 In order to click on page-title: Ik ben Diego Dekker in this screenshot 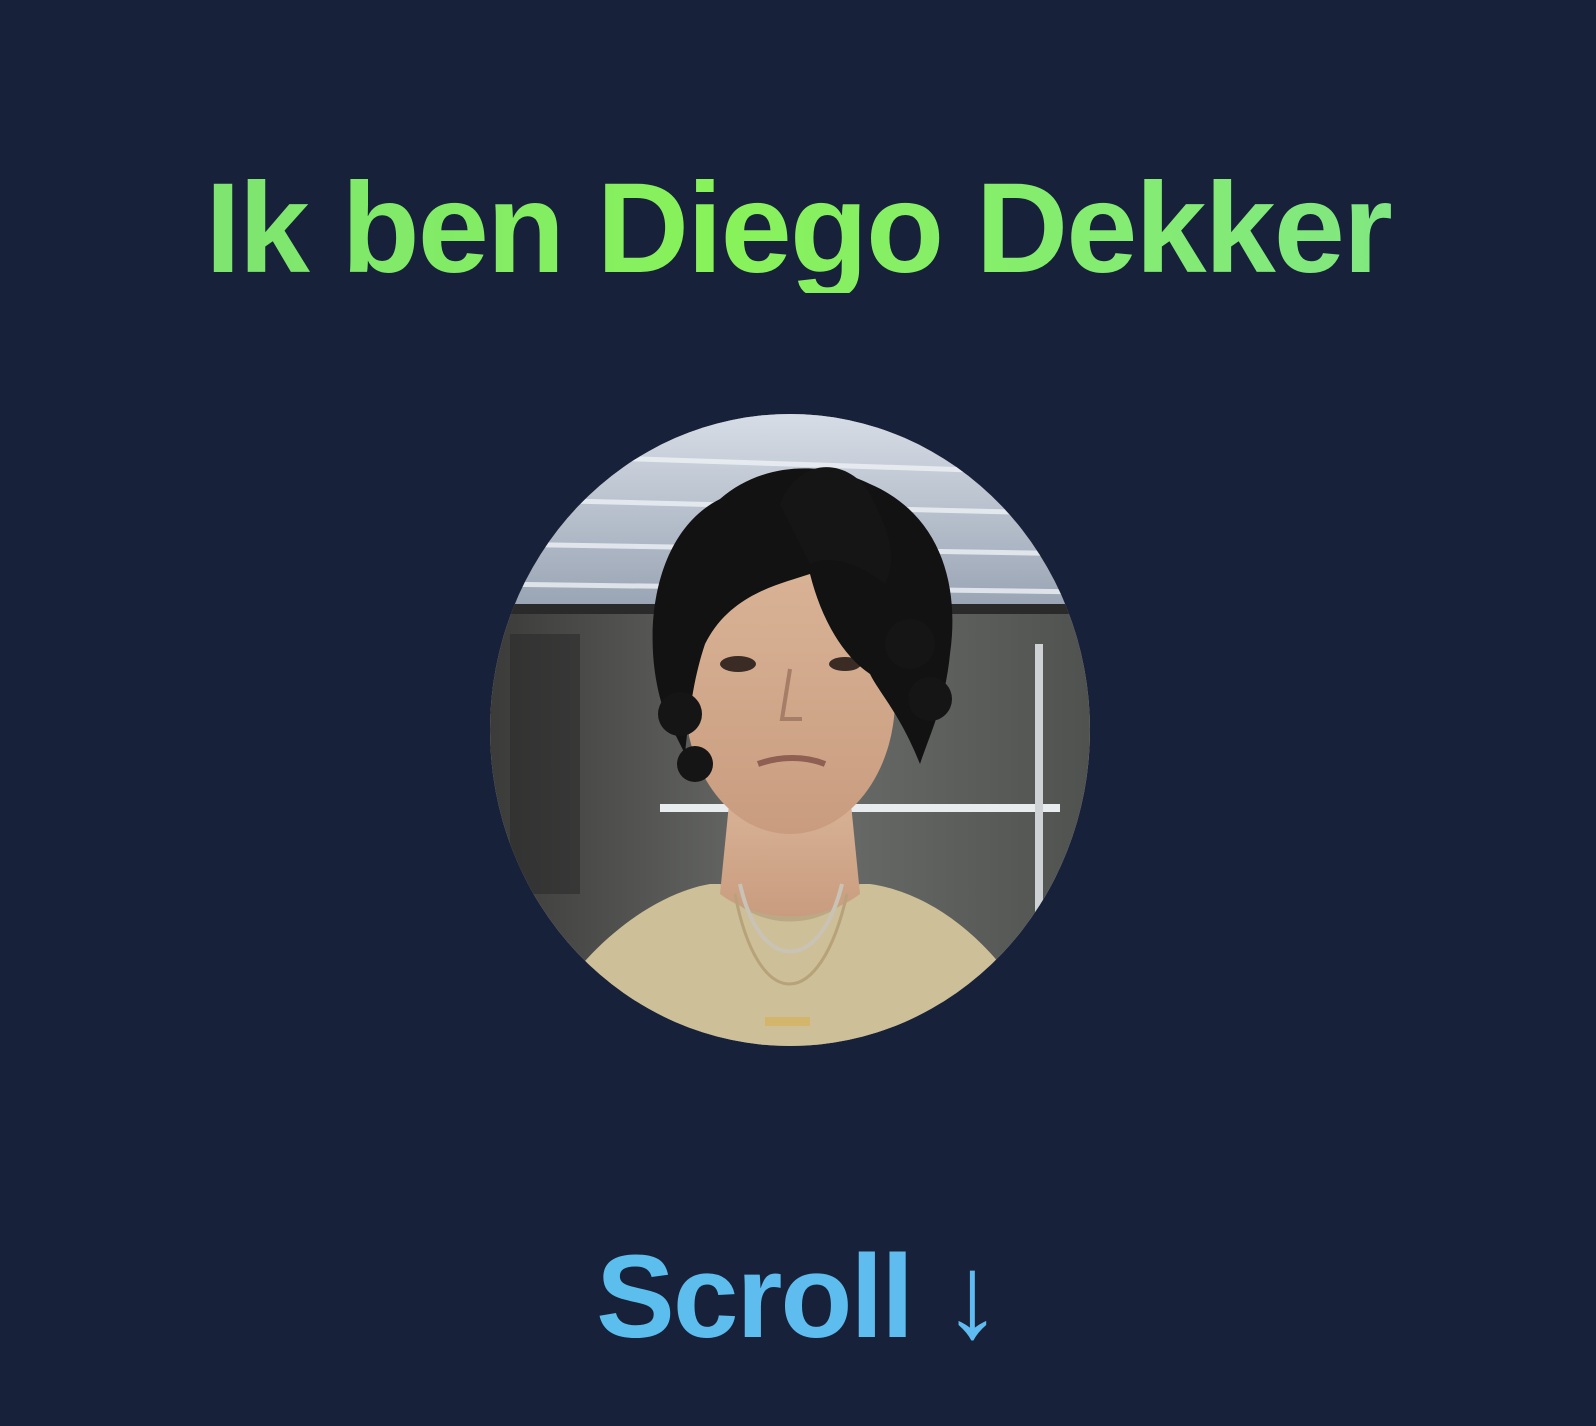, I will do `click(798, 229)`.